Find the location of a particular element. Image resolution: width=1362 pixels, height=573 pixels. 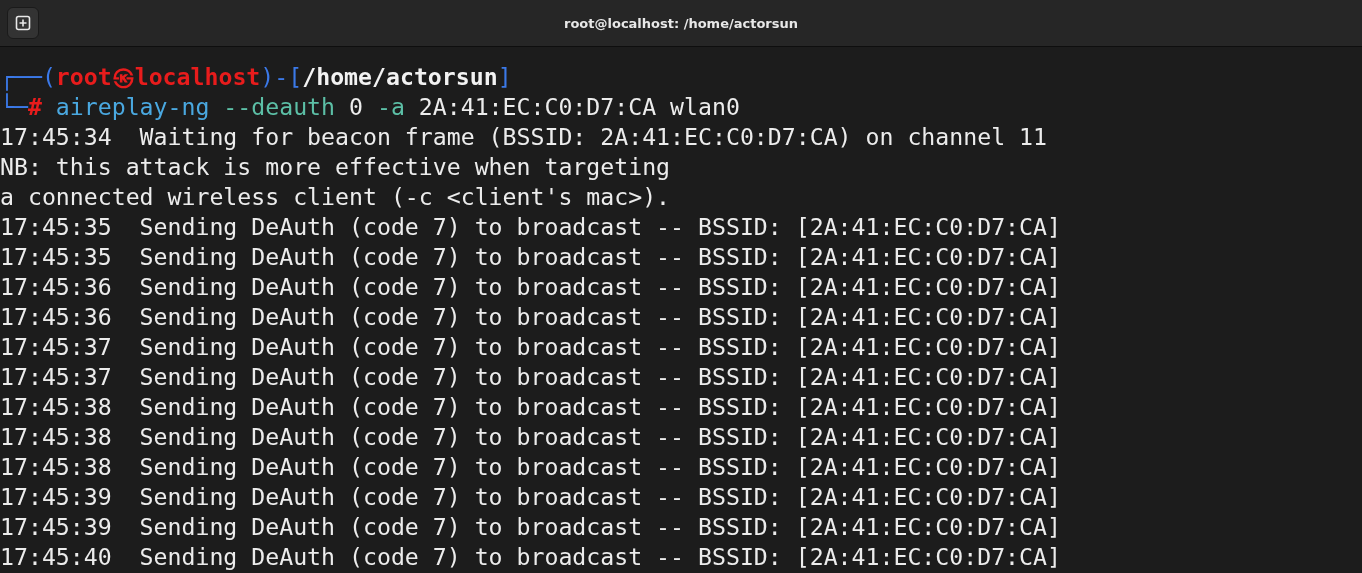

output-line: NB: this attack is more effective when targeting is located at coordinates (335, 167).